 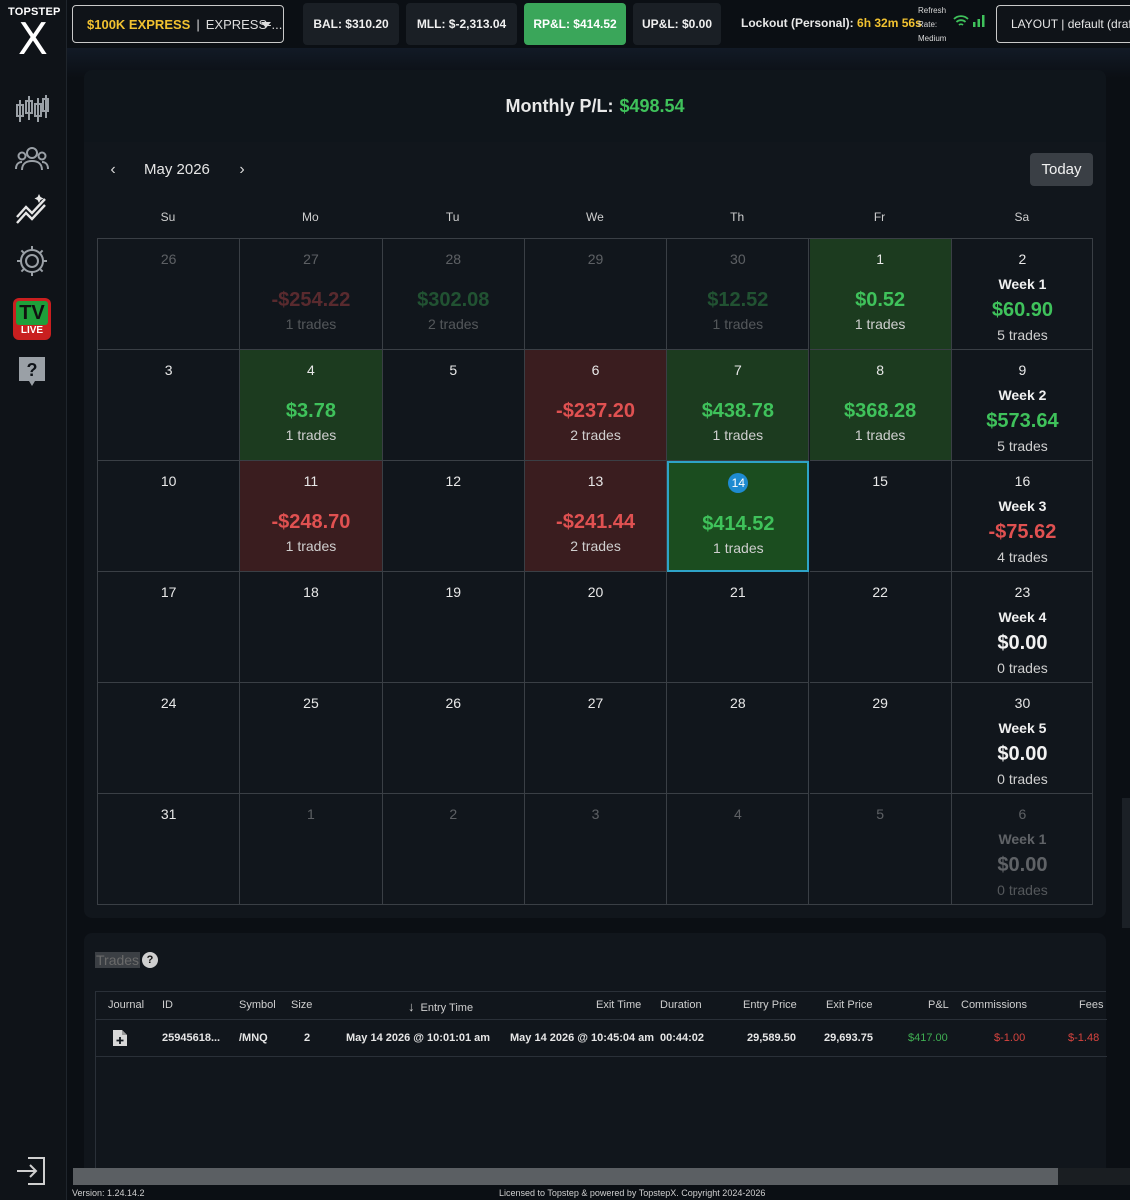 I want to click on calendar-week-summary: 23 Week 4 $0.00 0 trades, so click(x=1022, y=627).